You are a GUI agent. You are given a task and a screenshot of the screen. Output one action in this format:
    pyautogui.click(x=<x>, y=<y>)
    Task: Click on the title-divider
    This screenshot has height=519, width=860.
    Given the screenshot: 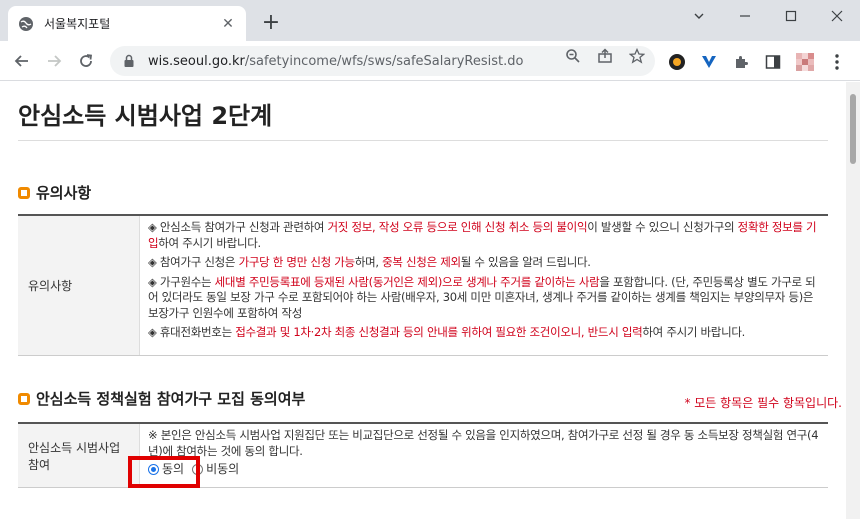 What is the action you would take?
    pyautogui.click(x=423, y=140)
    